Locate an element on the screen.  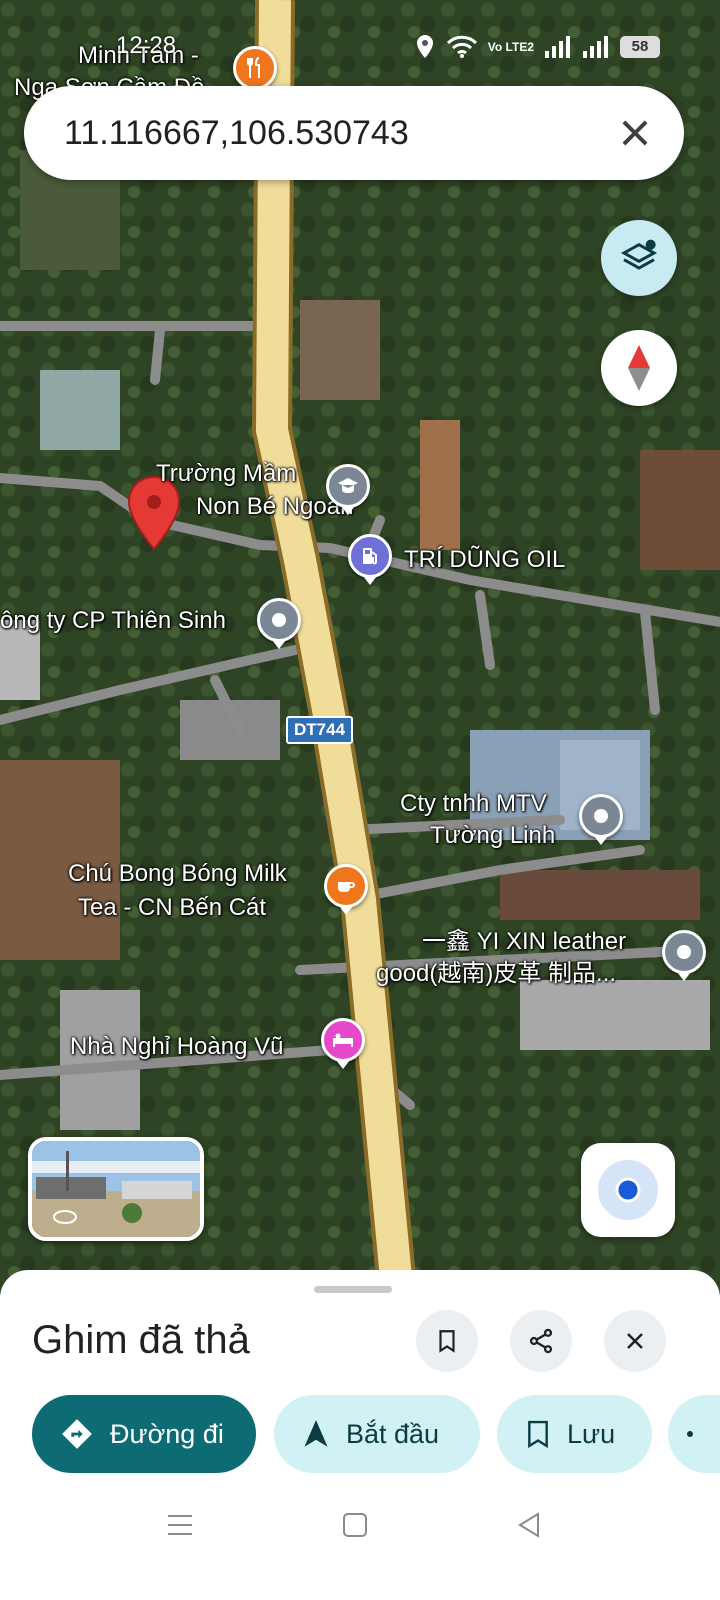
signal-1-icon is located at coordinates (557, 47).